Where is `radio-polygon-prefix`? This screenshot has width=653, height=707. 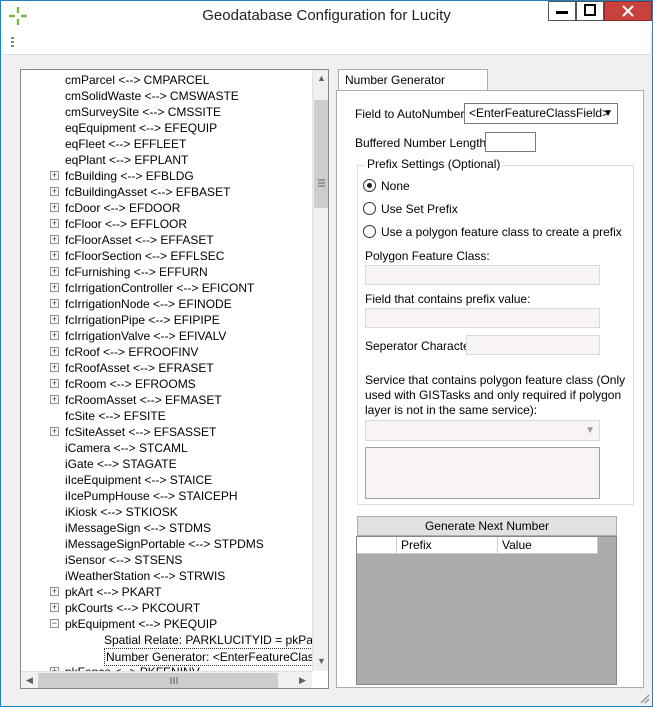 radio-polygon-prefix is located at coordinates (369, 231).